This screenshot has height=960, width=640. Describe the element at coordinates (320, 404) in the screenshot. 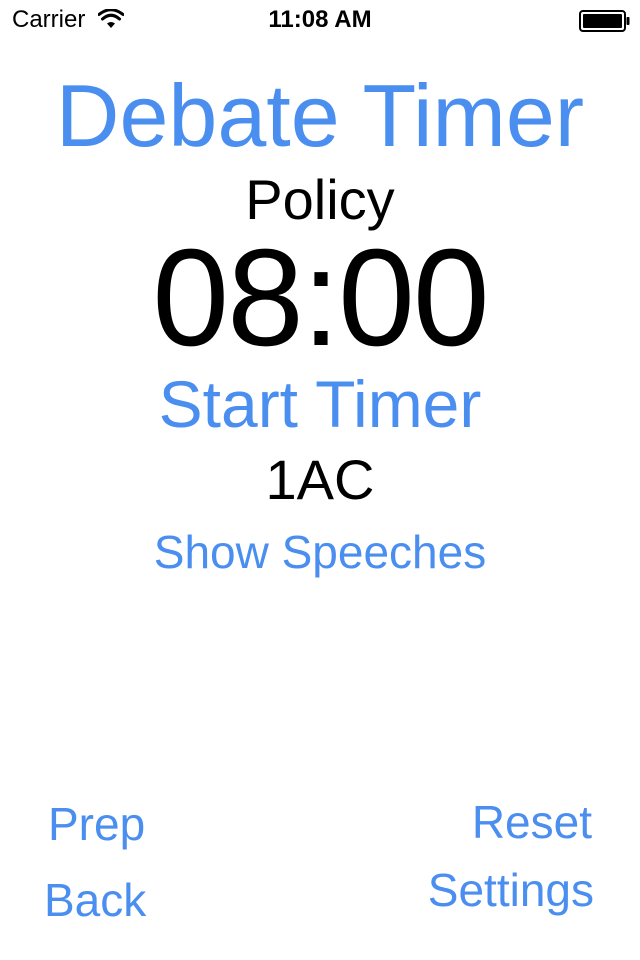

I see `start-timer-button: Start Timer` at that location.